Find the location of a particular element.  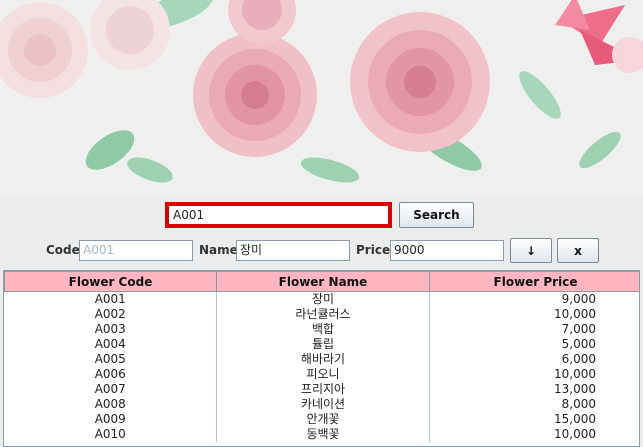

cell-name: 장미 is located at coordinates (323, 299).